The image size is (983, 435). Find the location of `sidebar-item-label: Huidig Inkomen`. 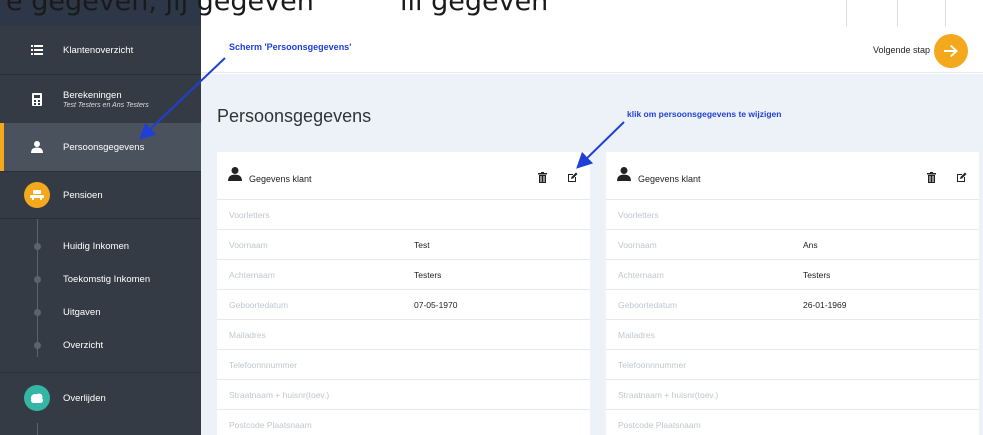

sidebar-item-label: Huidig Inkomen is located at coordinates (96, 246).